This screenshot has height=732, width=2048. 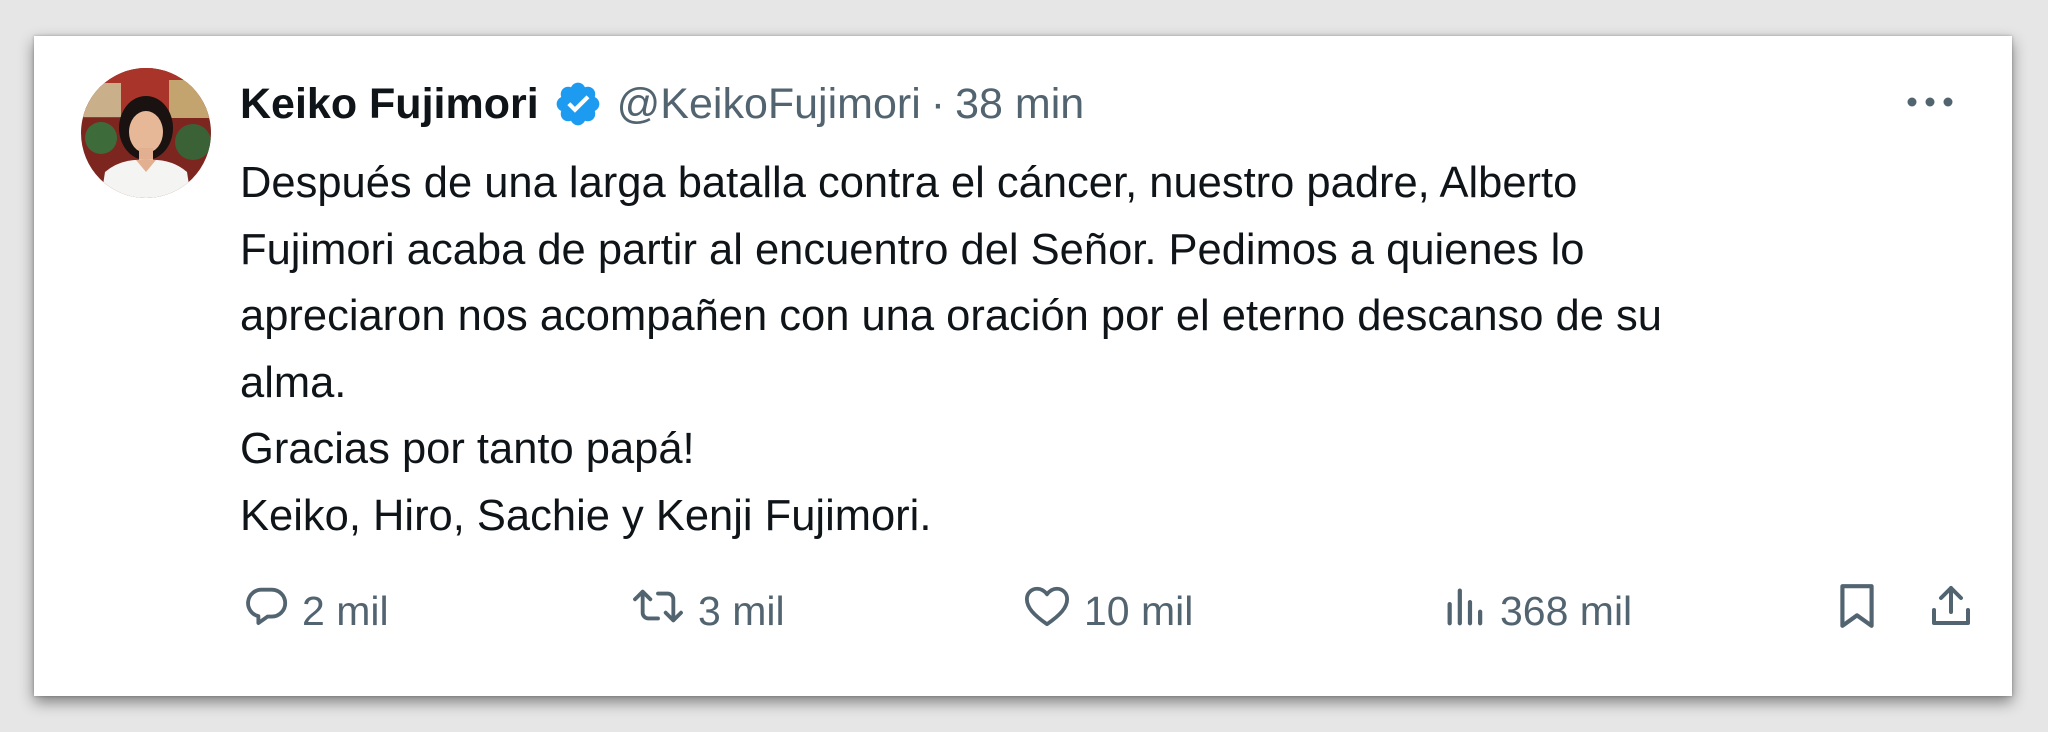 I want to click on share-upload-icon, so click(x=1951, y=611).